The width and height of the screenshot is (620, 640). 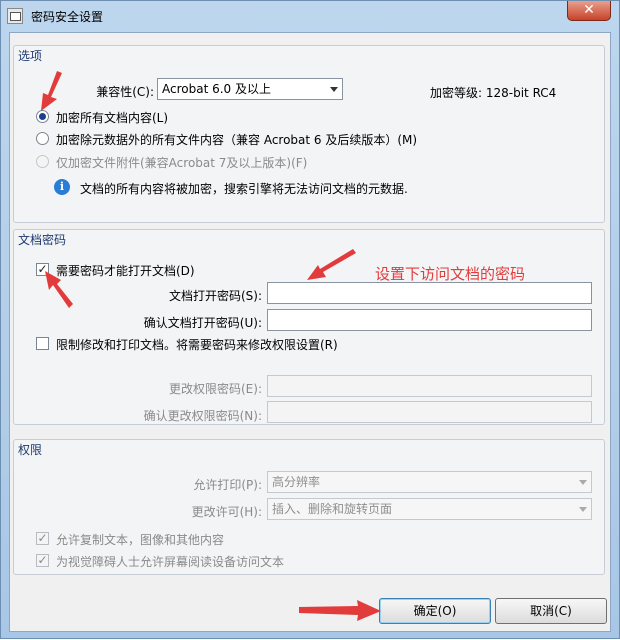 I want to click on close-icon: ✕, so click(x=589, y=10).